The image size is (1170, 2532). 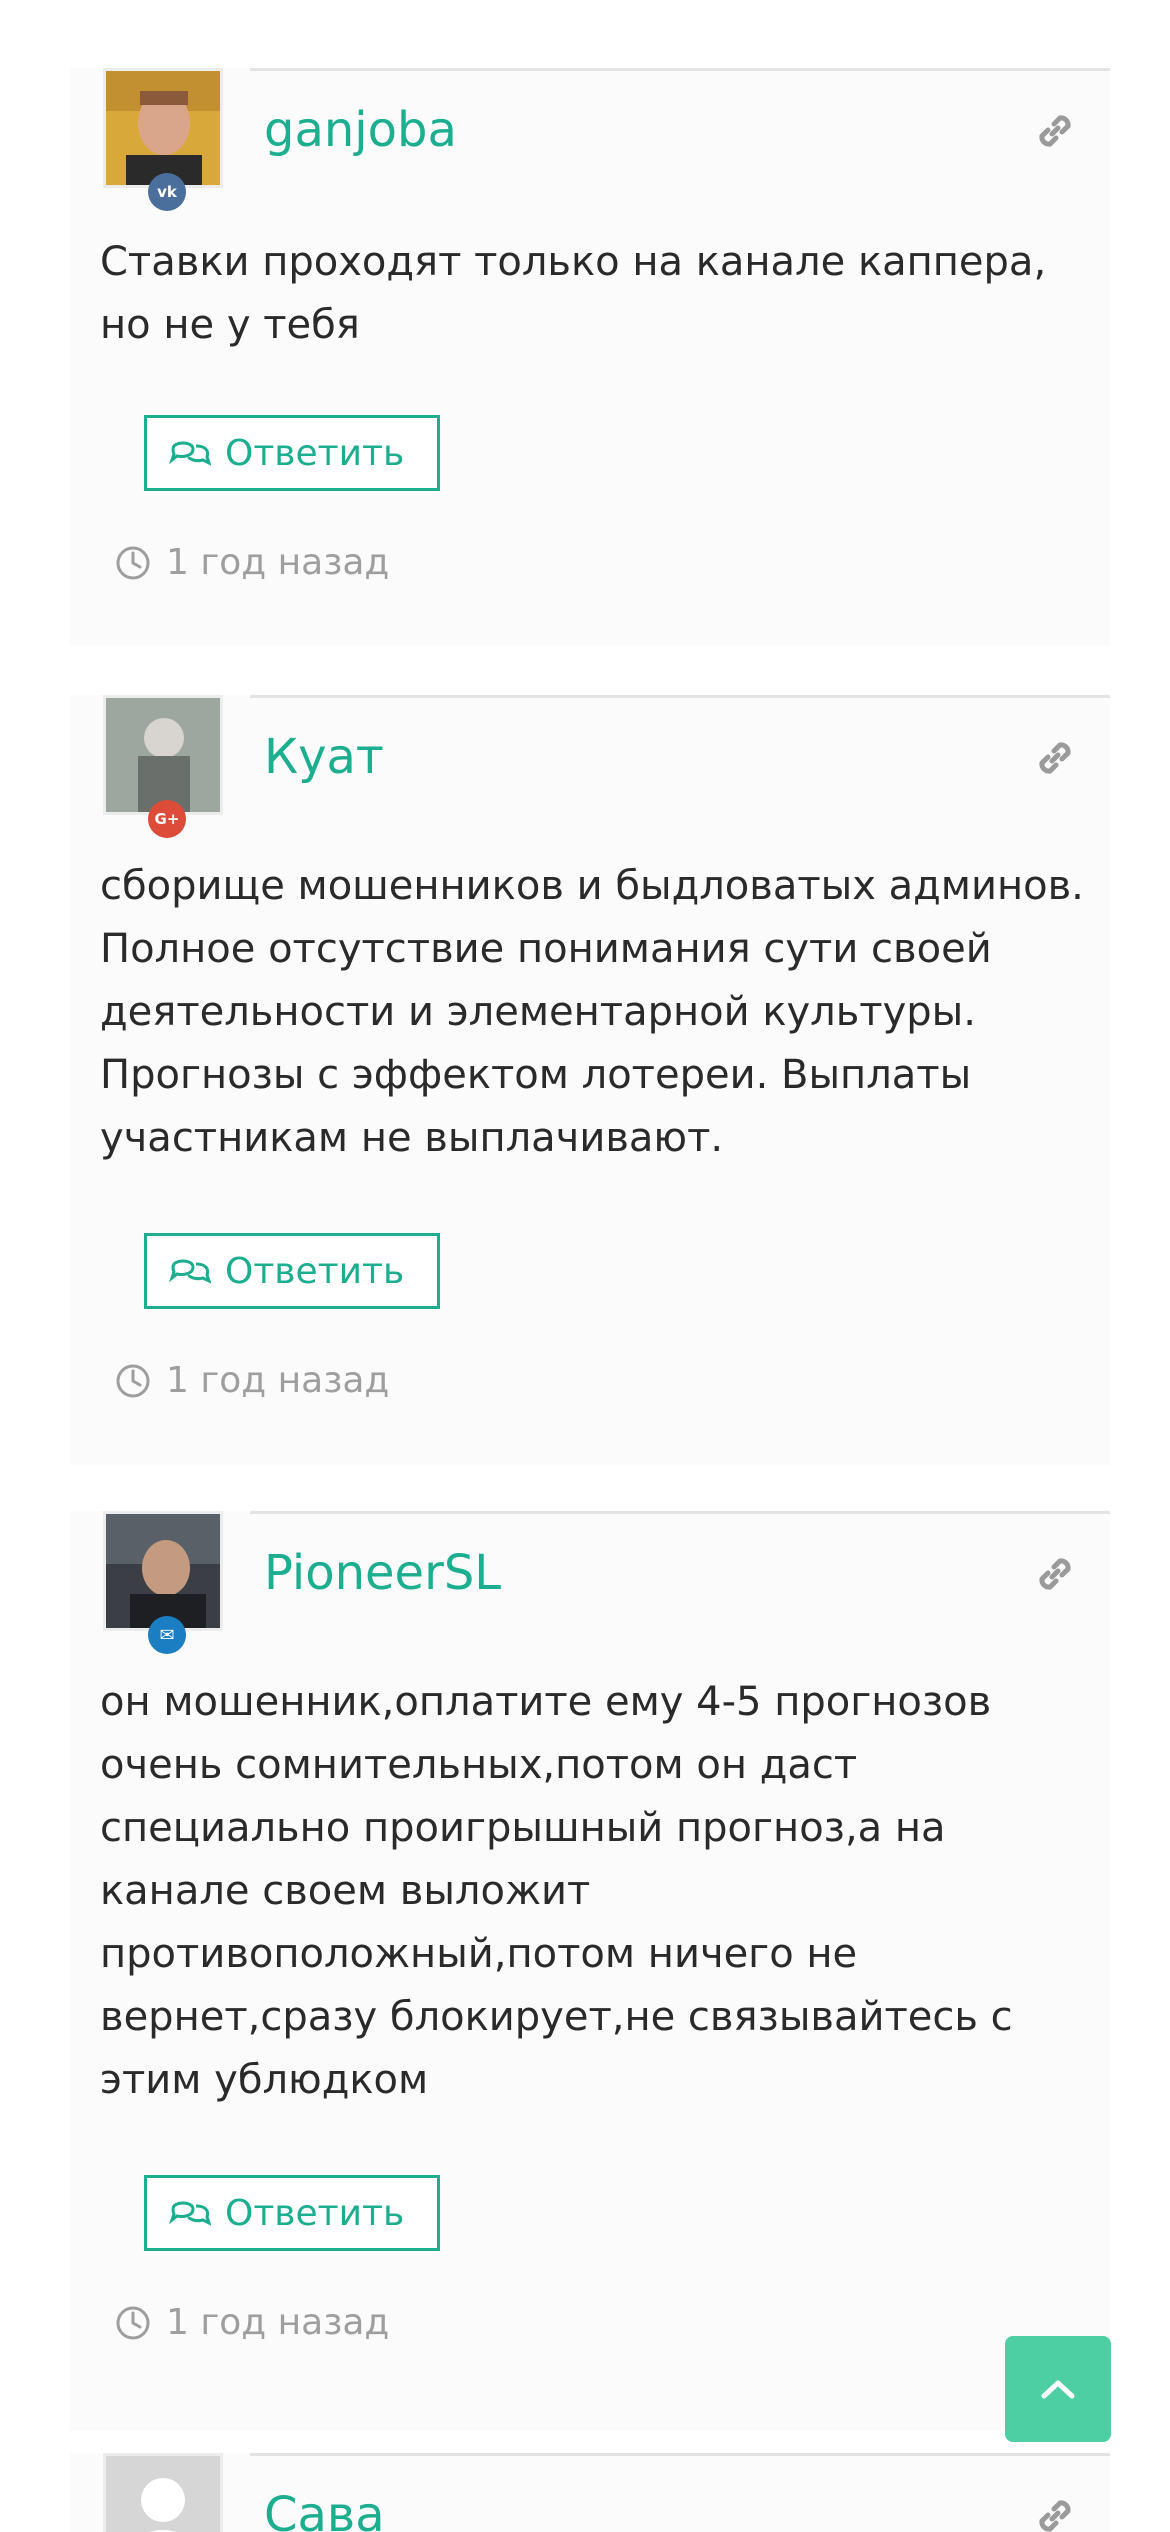 What do you see at coordinates (167, 819) in the screenshot?
I see `google-plus-badge-icon: G+` at bounding box center [167, 819].